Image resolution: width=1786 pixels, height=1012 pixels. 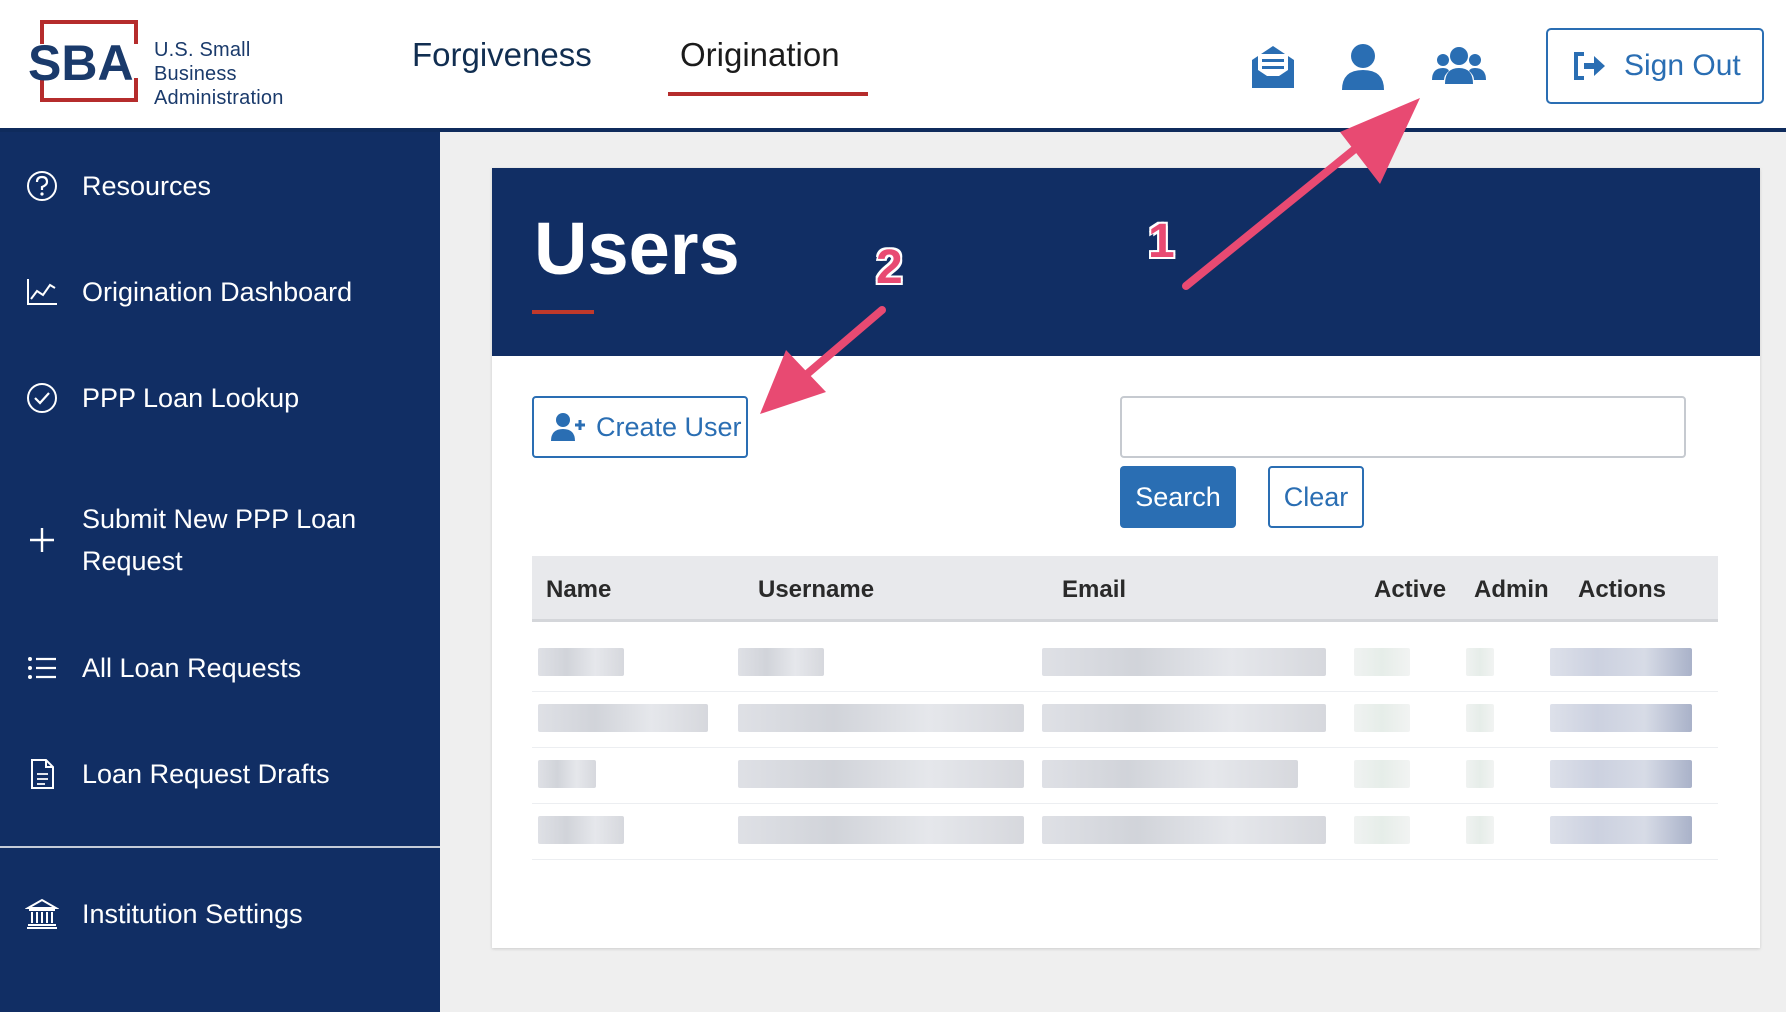 What do you see at coordinates (563, 312) in the screenshot?
I see `title-underline` at bounding box center [563, 312].